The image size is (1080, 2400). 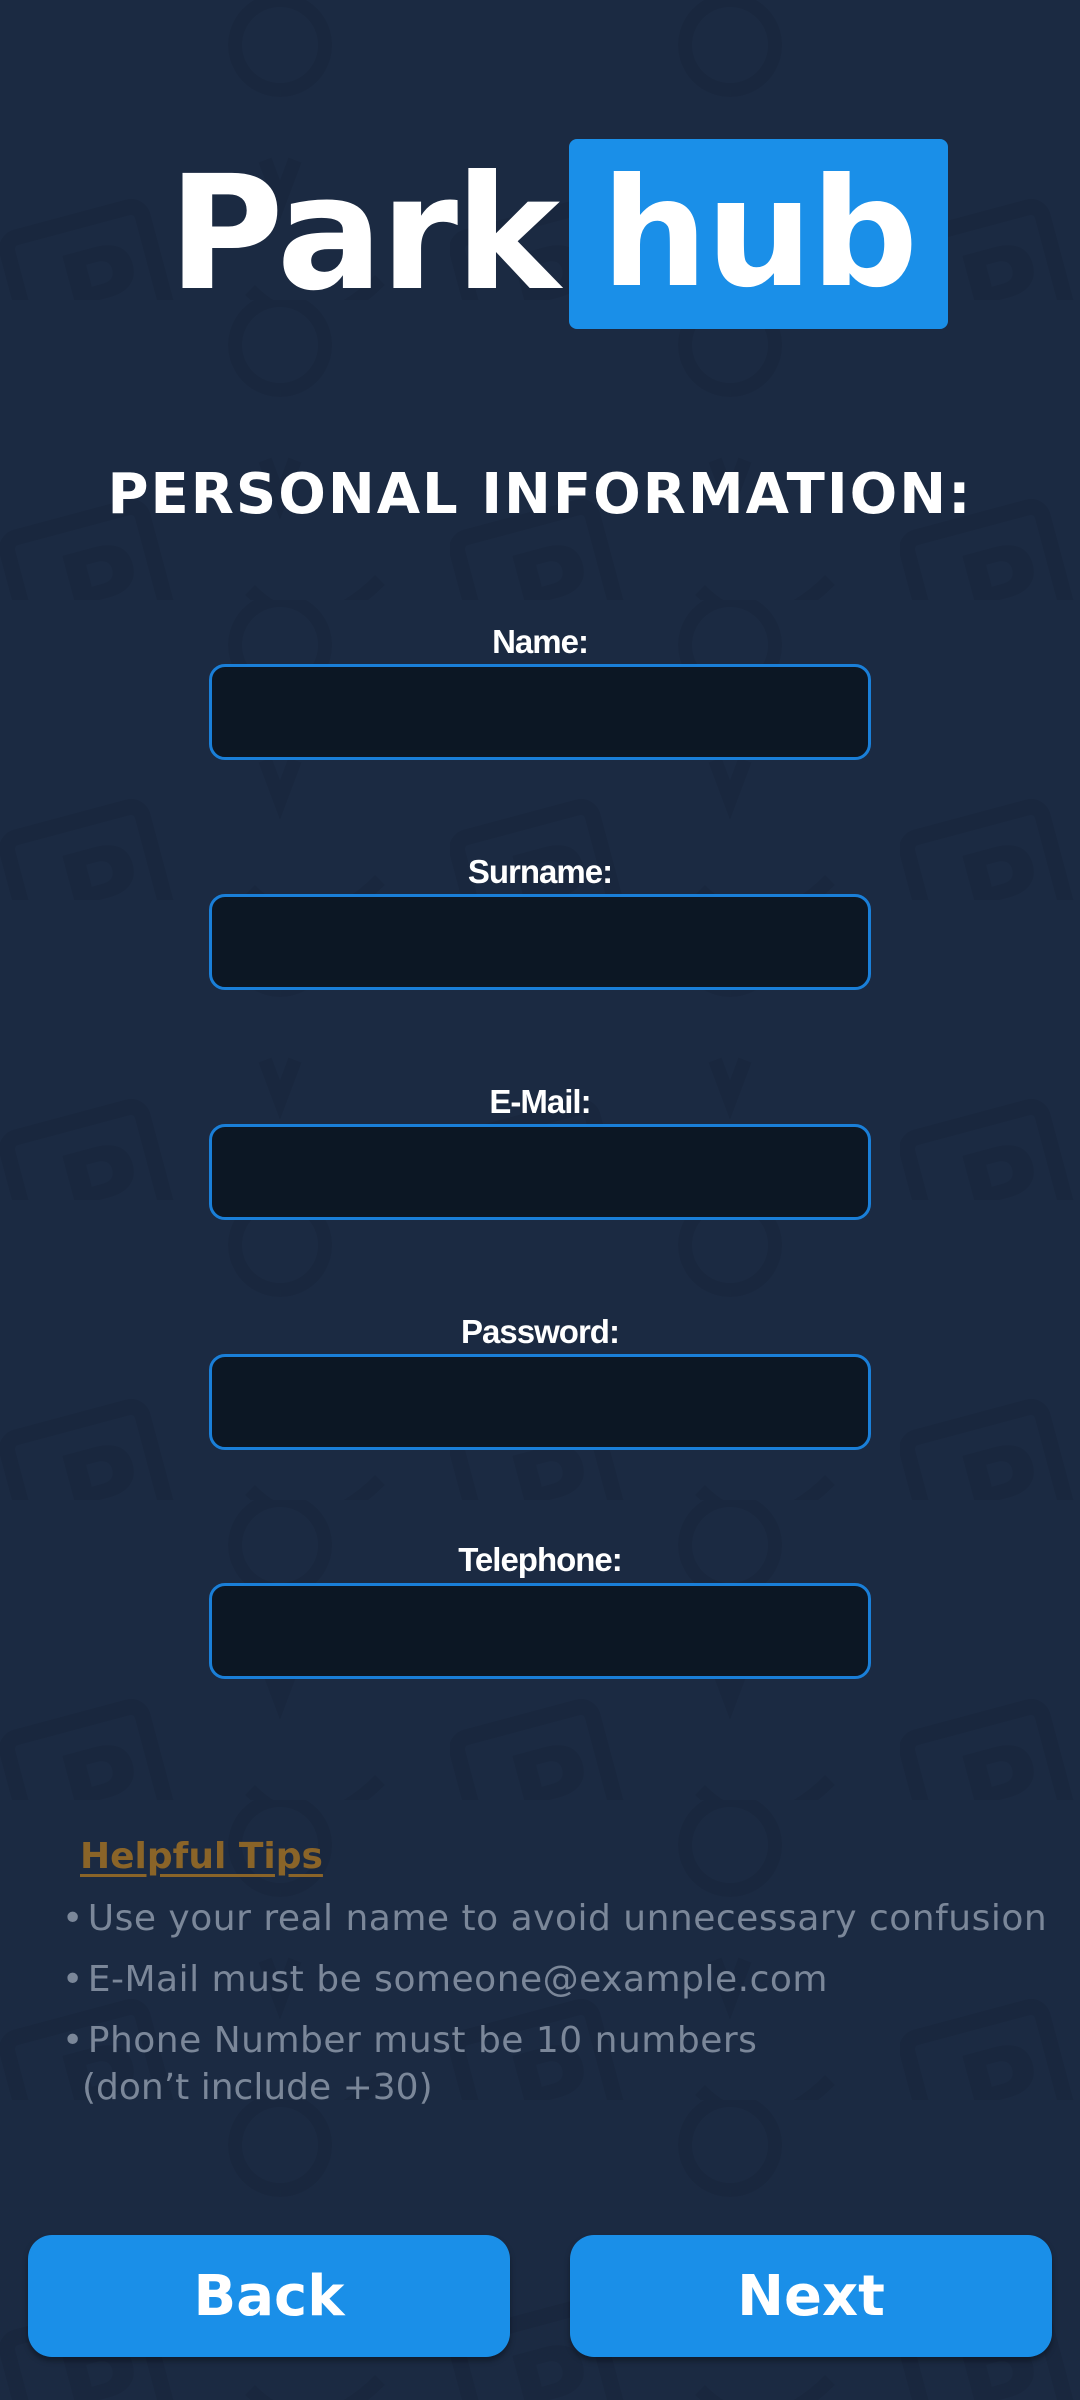 I want to click on tip-item: • E-Mail must be someone@example.com, so click(x=445, y=1979).